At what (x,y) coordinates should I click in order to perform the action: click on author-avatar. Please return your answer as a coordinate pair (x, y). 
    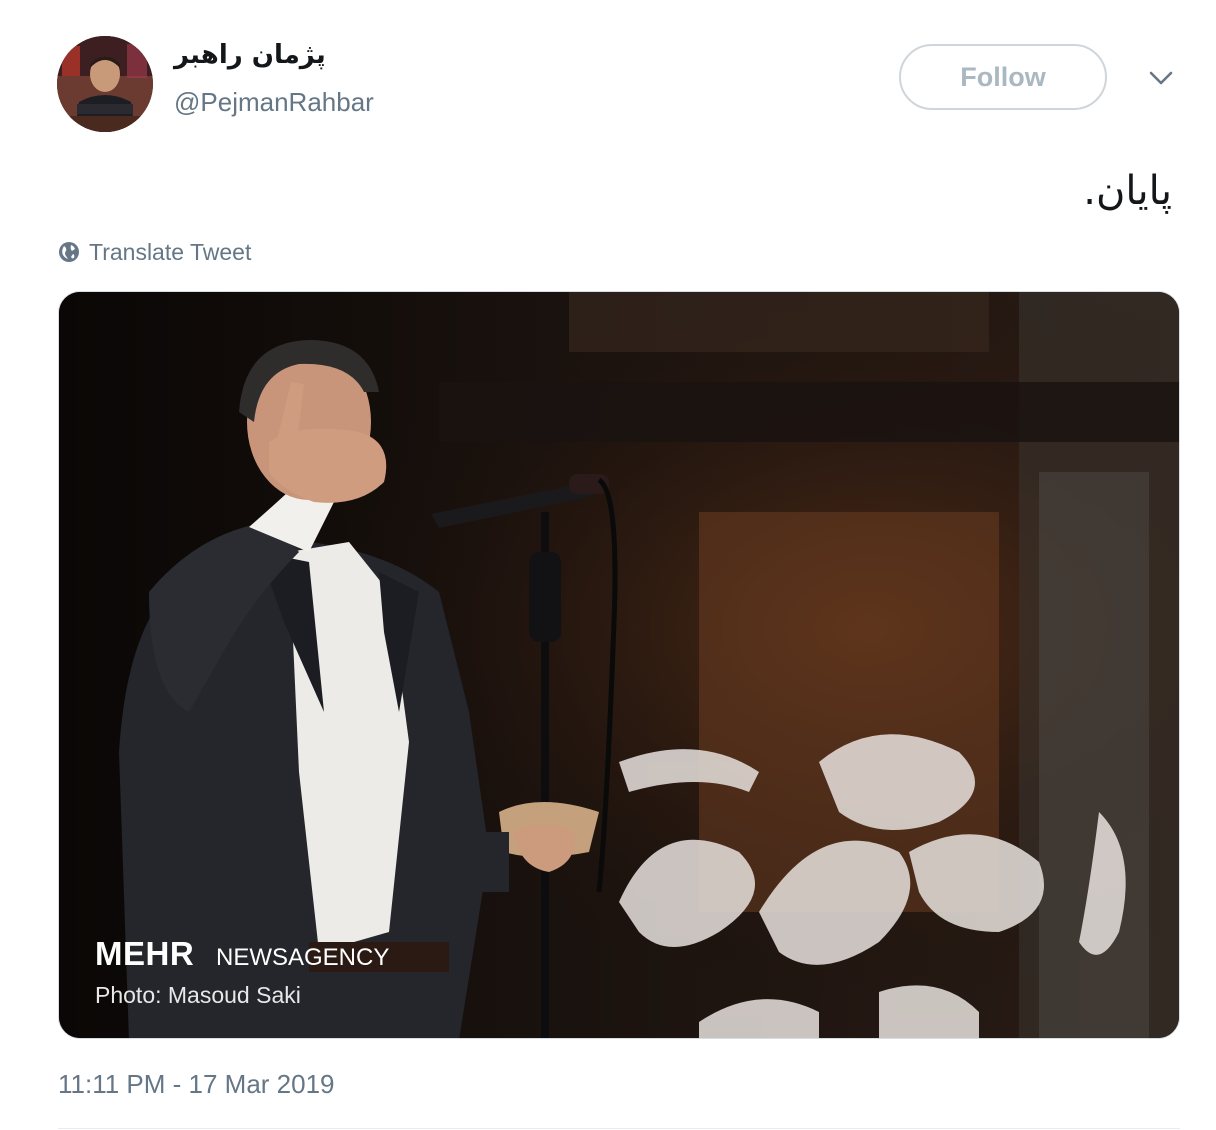
    Looking at the image, I should click on (105, 84).